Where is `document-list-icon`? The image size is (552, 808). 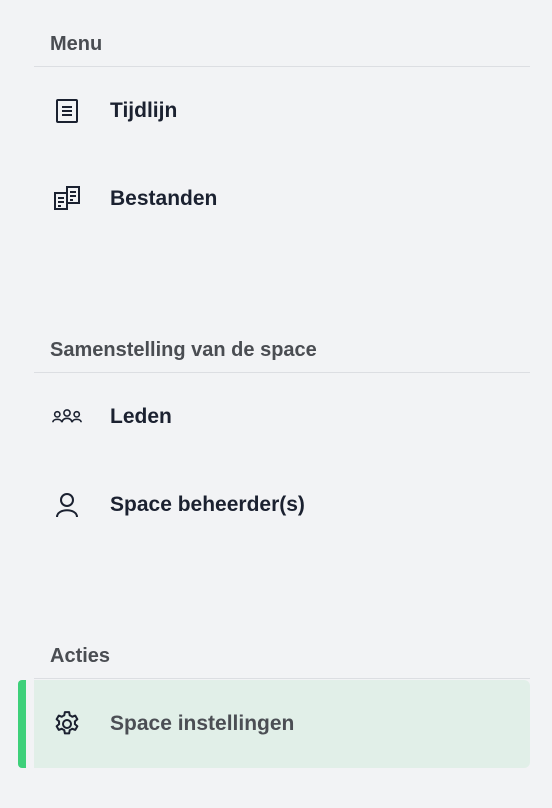 document-list-icon is located at coordinates (67, 111).